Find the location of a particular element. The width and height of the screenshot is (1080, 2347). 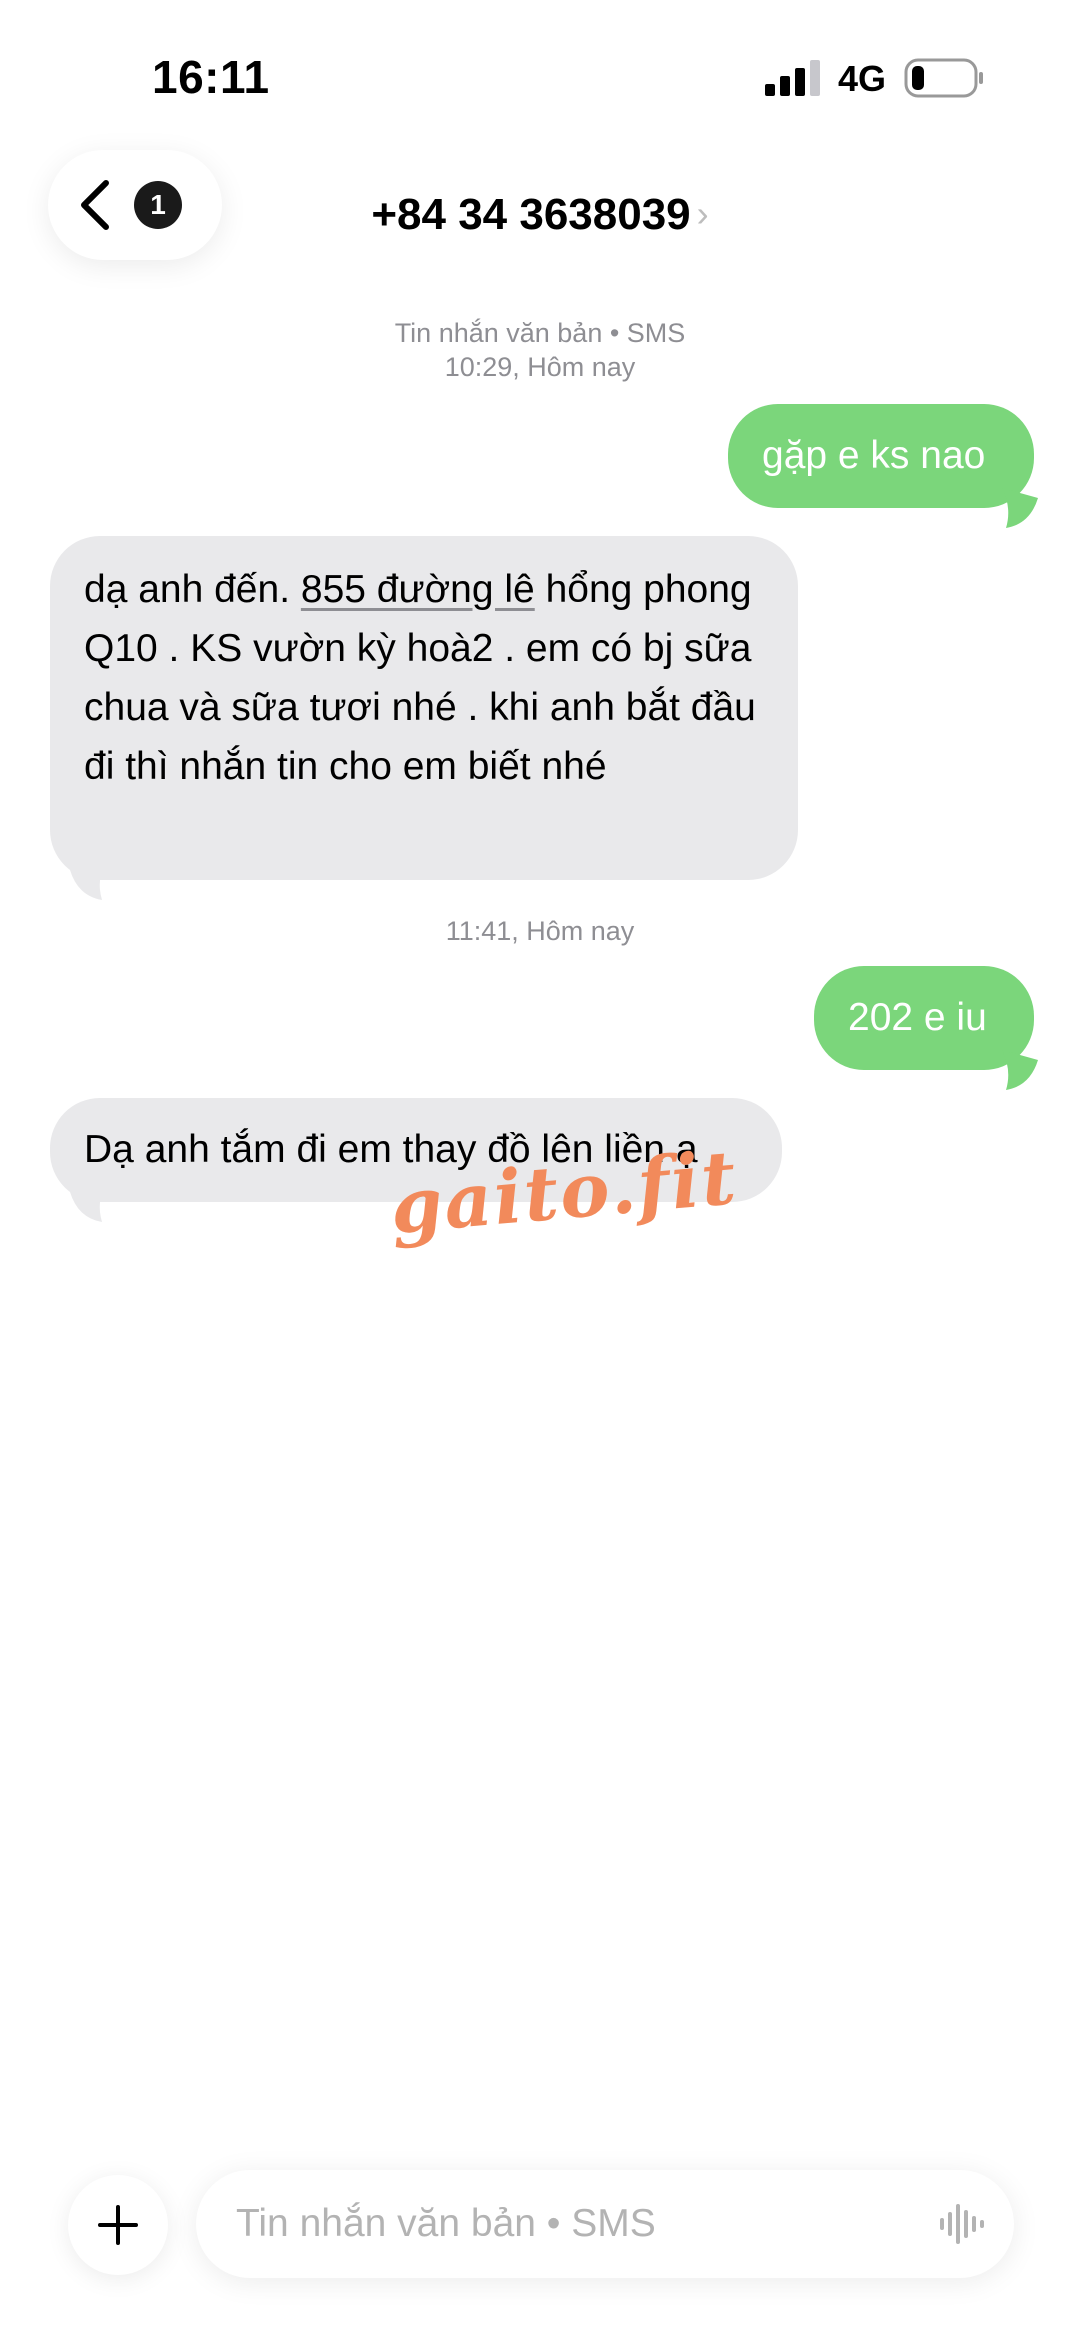

message-bubble-outgoing: 202 e iu is located at coordinates (924, 1018).